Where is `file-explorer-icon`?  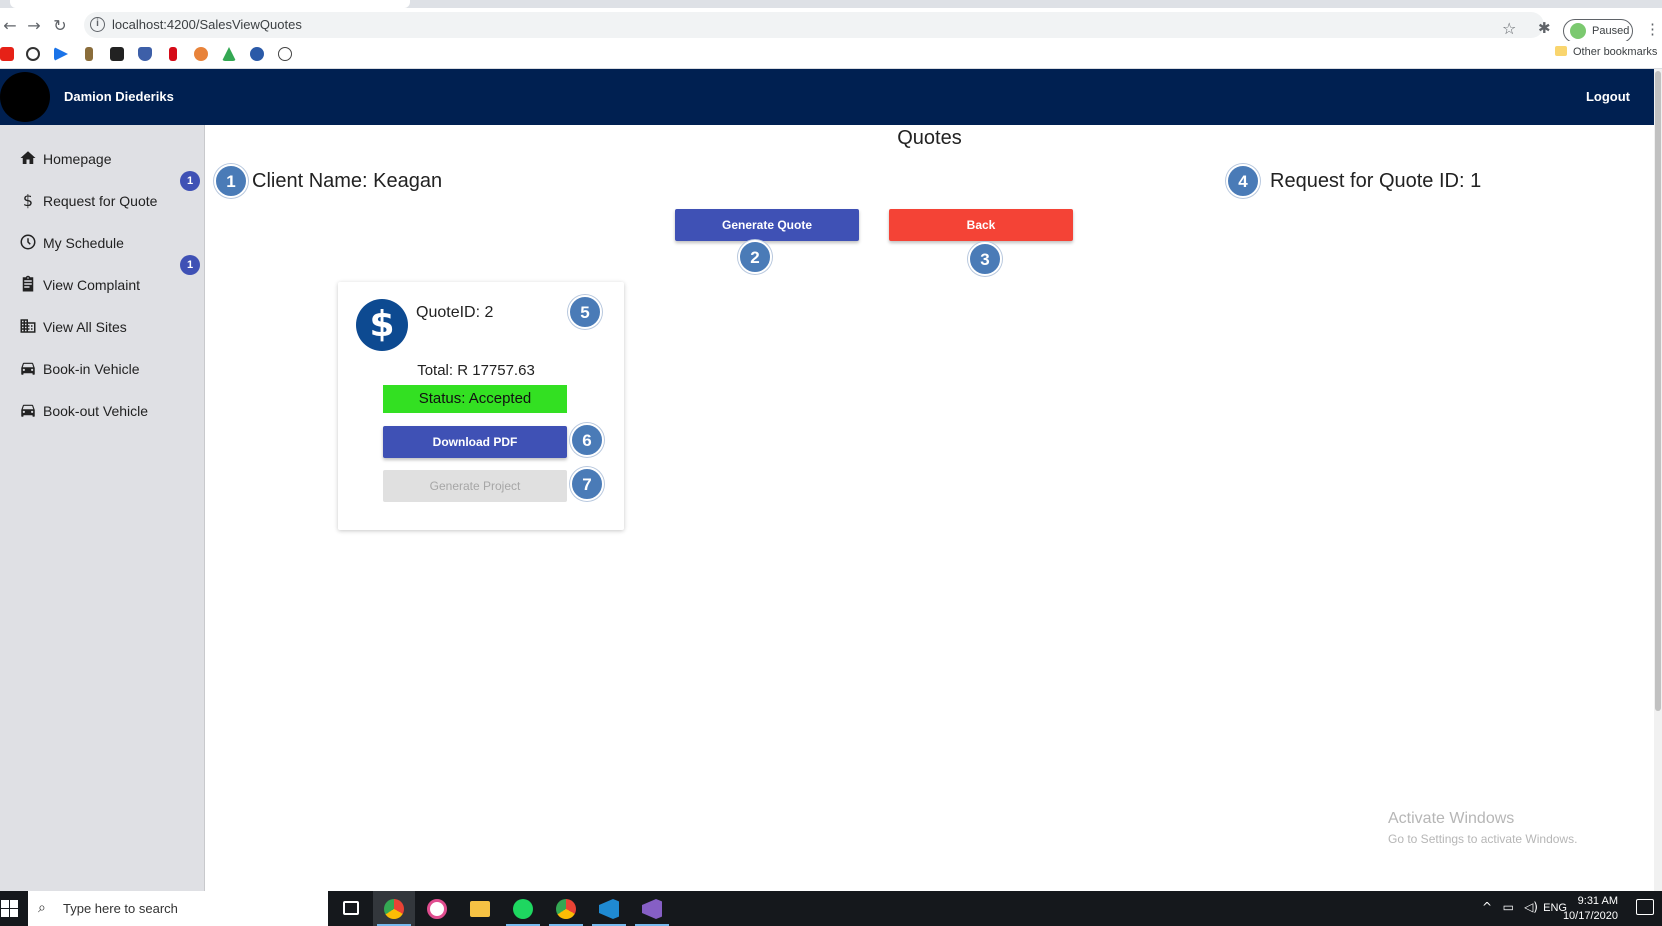 file-explorer-icon is located at coordinates (480, 908).